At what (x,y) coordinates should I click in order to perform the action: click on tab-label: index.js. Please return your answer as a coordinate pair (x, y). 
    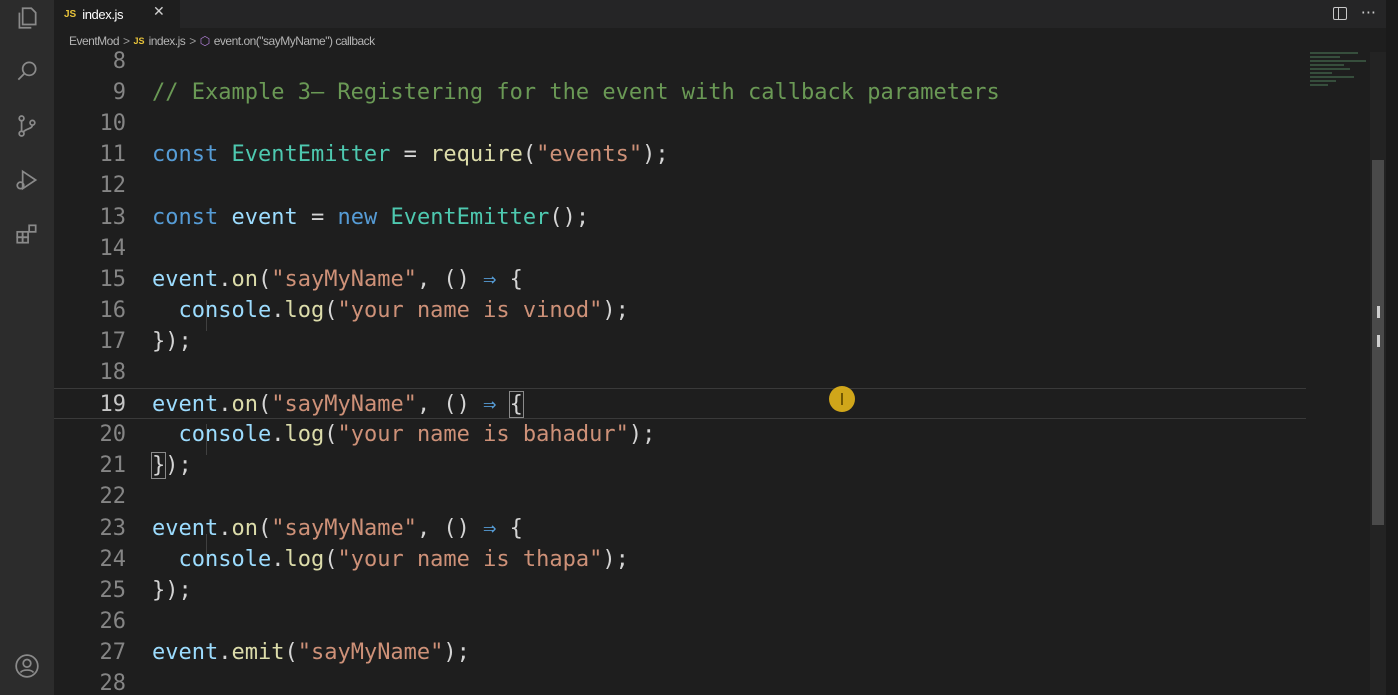
    Looking at the image, I should click on (103, 14).